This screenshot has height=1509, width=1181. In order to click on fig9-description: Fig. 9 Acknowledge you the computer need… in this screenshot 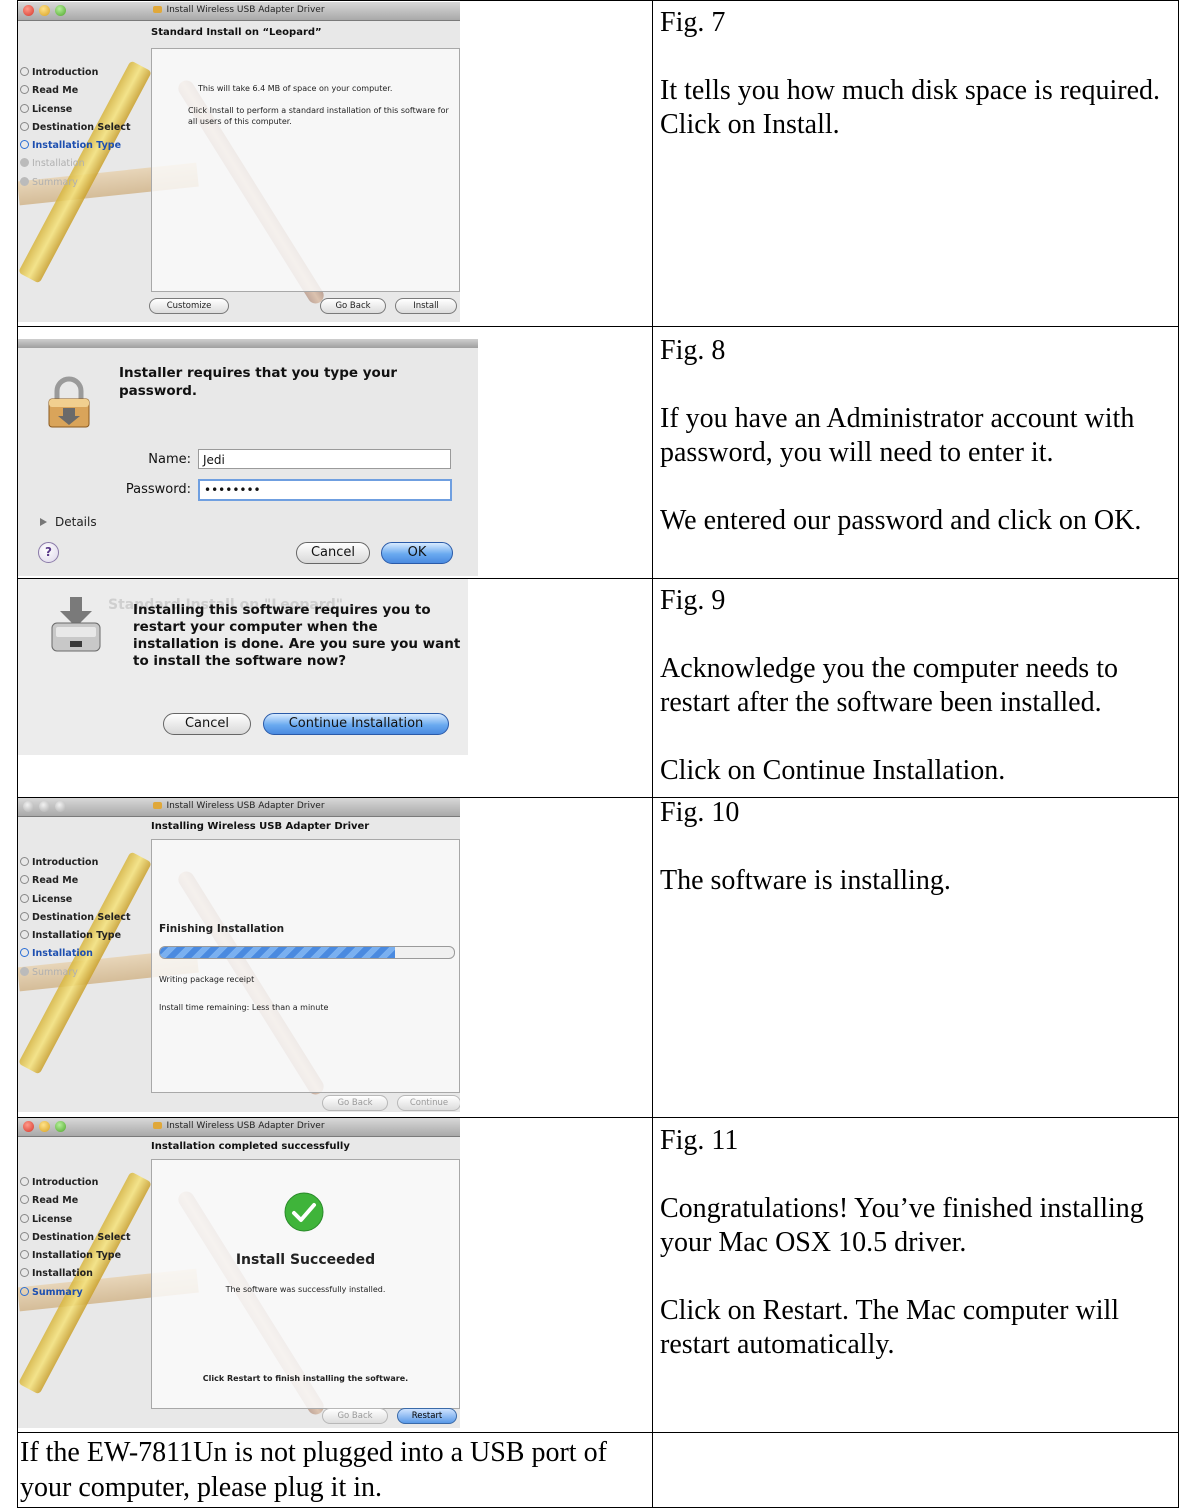, I will do `click(917, 686)`.